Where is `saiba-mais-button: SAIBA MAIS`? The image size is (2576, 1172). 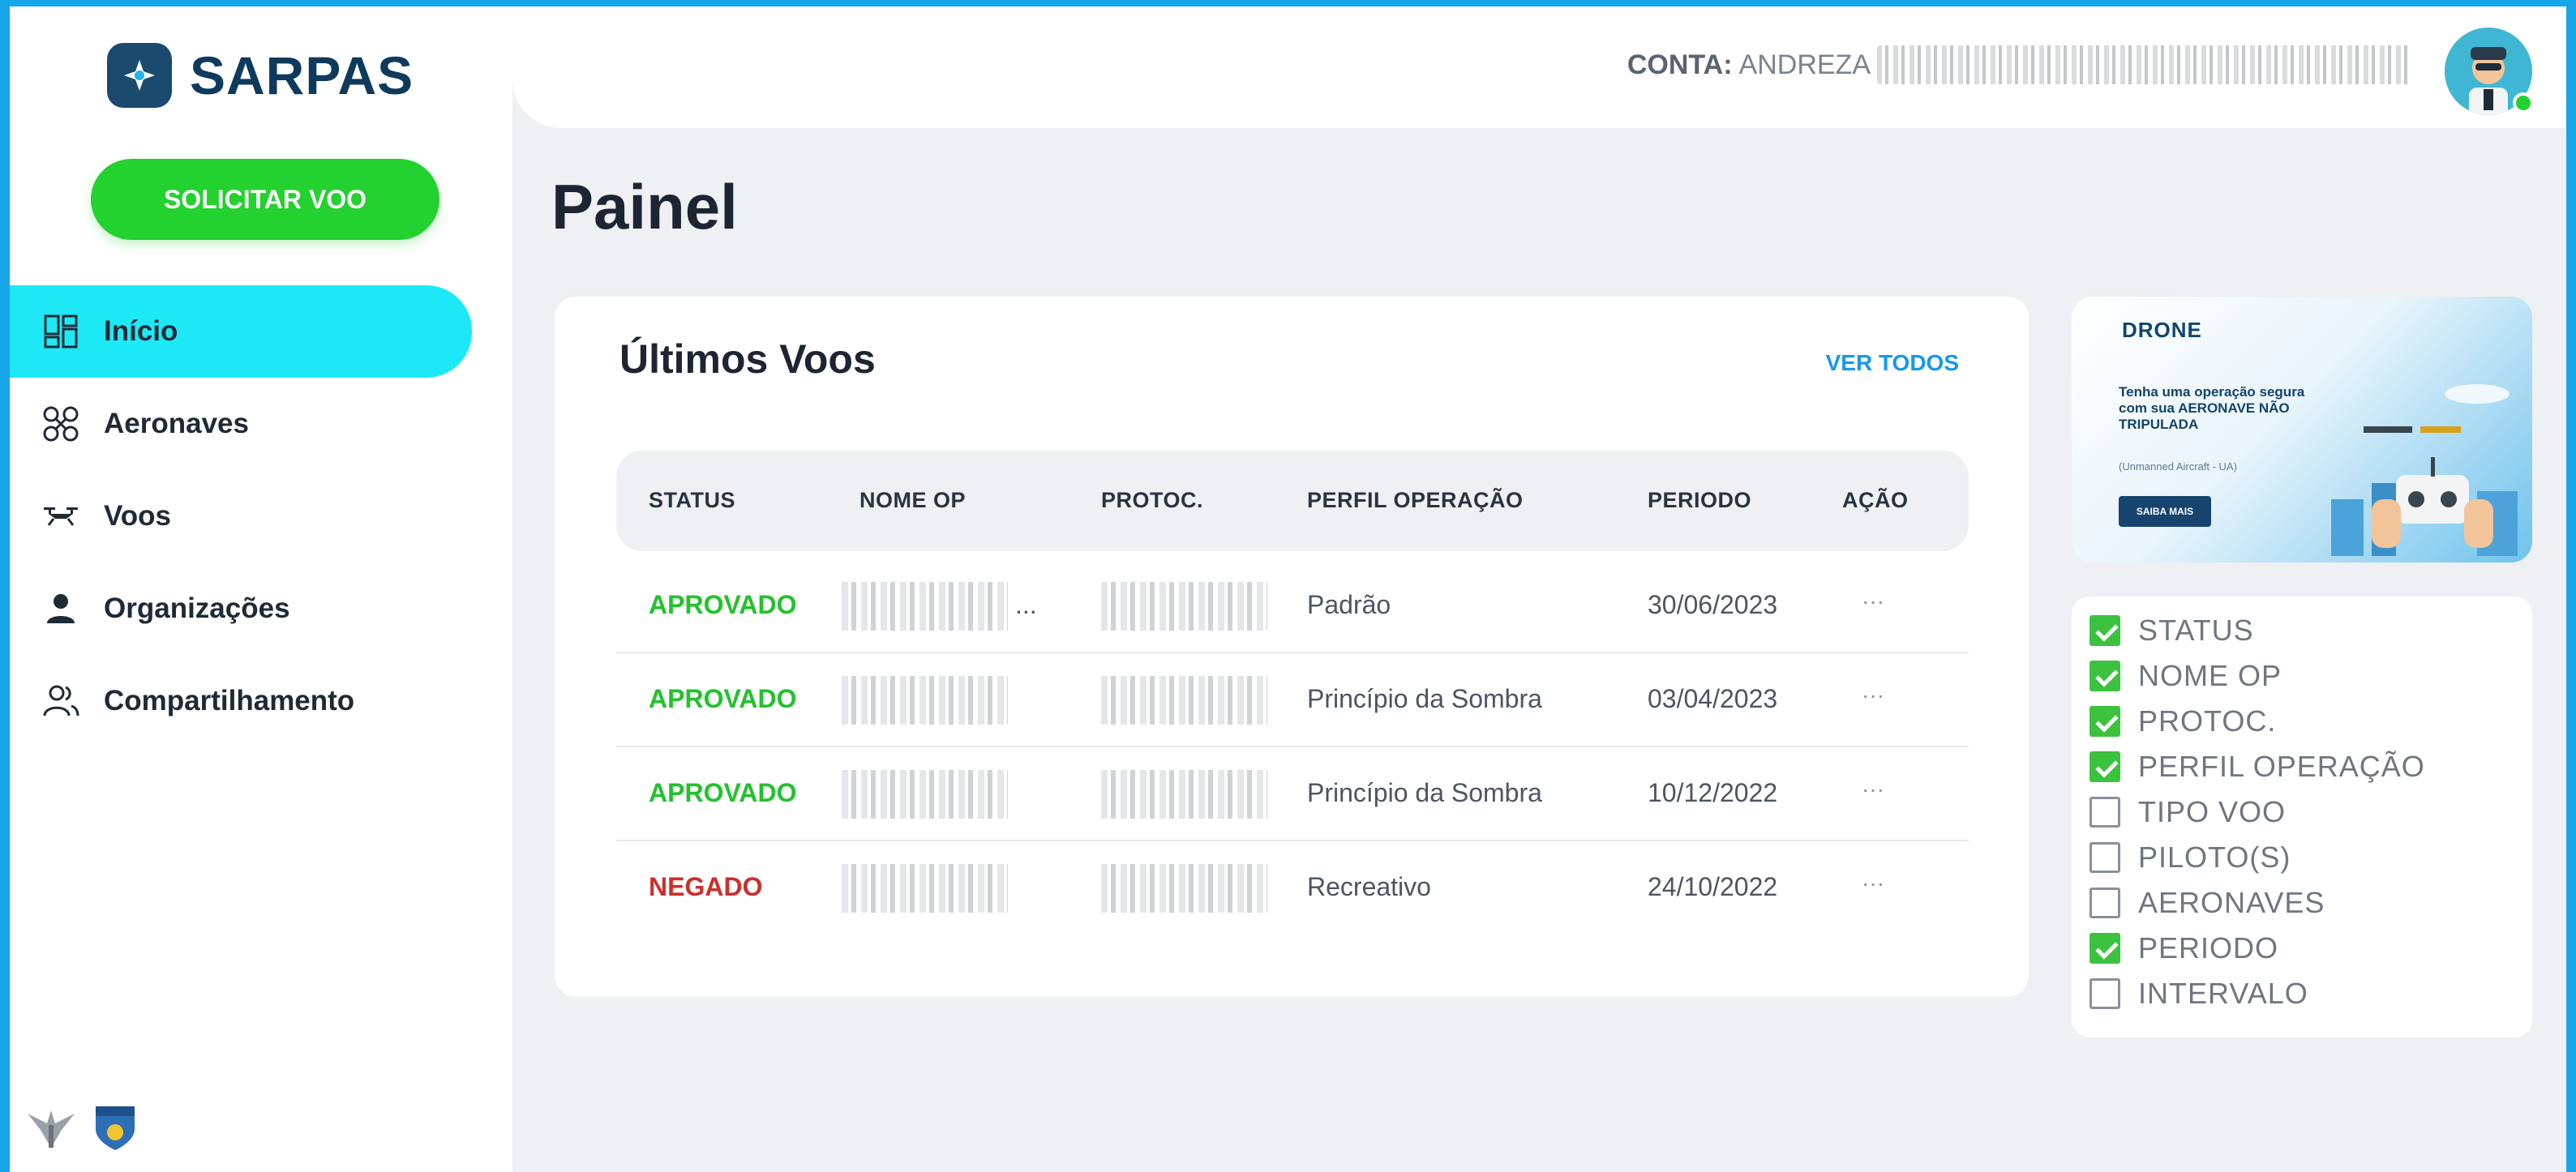 saiba-mais-button: SAIBA MAIS is located at coordinates (2165, 512).